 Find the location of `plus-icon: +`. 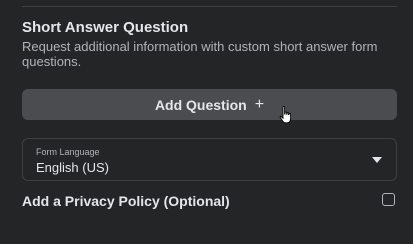

plus-icon: + is located at coordinates (259, 104).